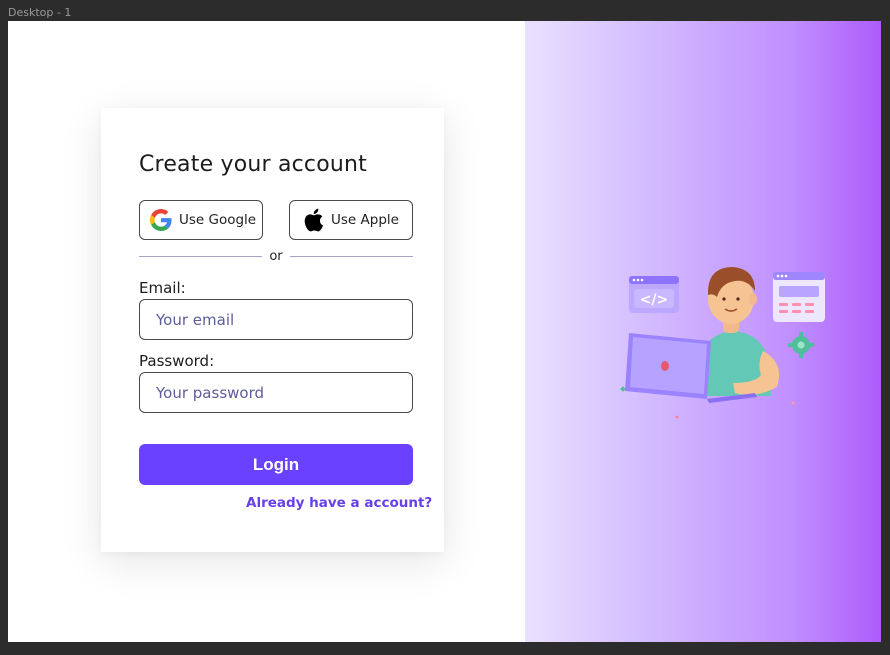 This screenshot has height=655, width=890. I want to click on or-divider: or, so click(276, 256).